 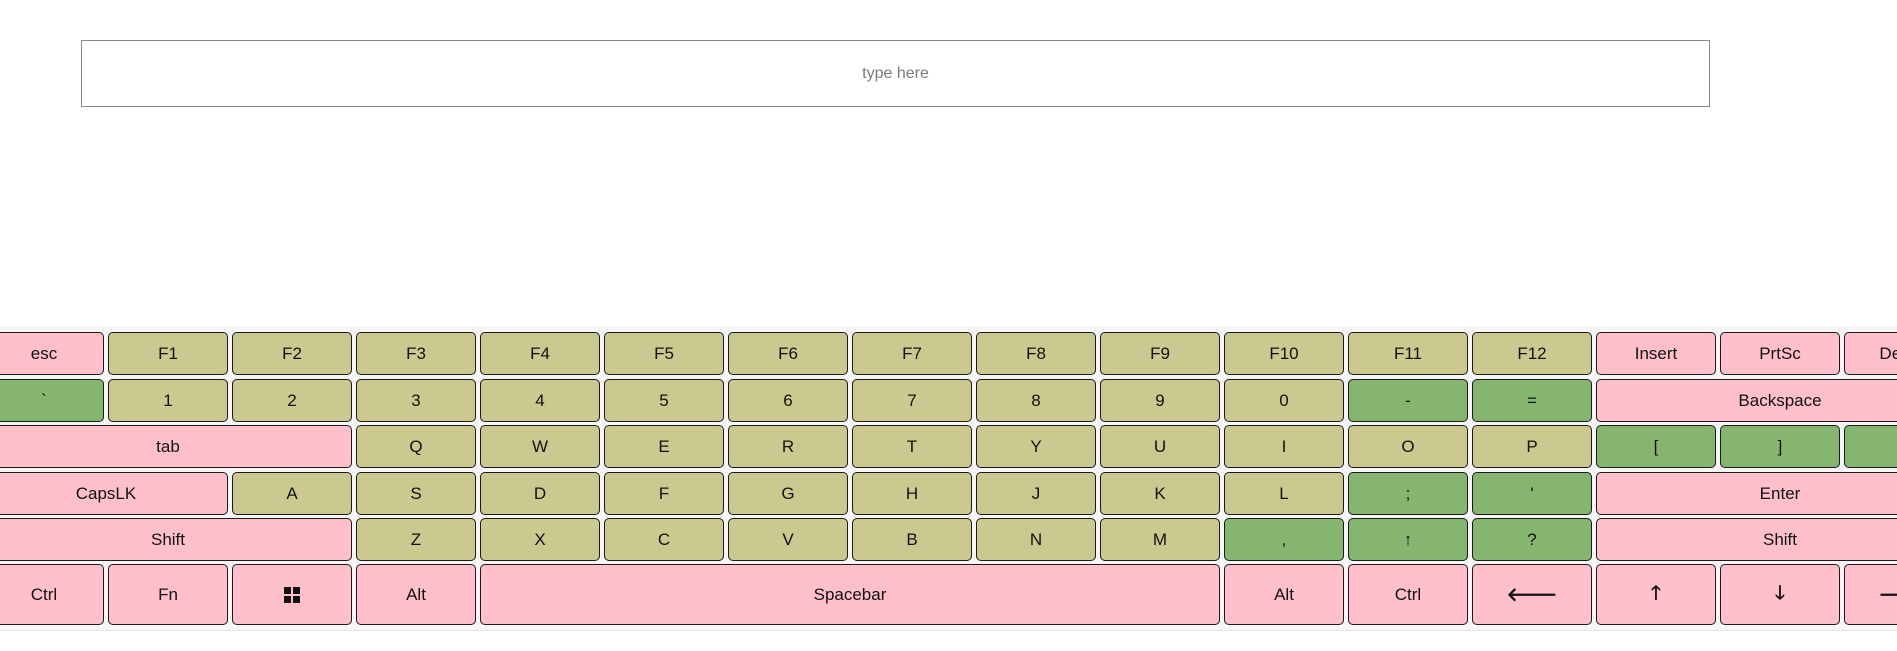 What do you see at coordinates (1284, 493) in the screenshot?
I see `key-l: L` at bounding box center [1284, 493].